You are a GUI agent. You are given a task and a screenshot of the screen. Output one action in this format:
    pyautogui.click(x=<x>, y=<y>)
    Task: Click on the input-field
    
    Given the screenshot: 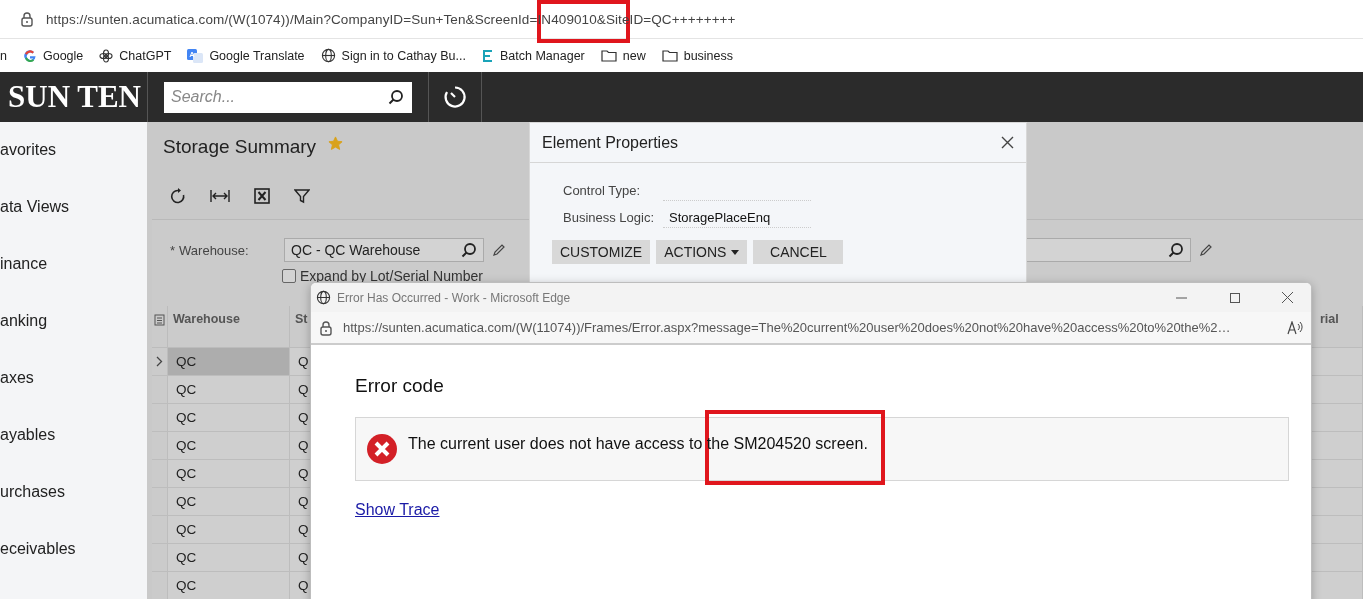 What is the action you would take?
    pyautogui.click(x=1108, y=250)
    